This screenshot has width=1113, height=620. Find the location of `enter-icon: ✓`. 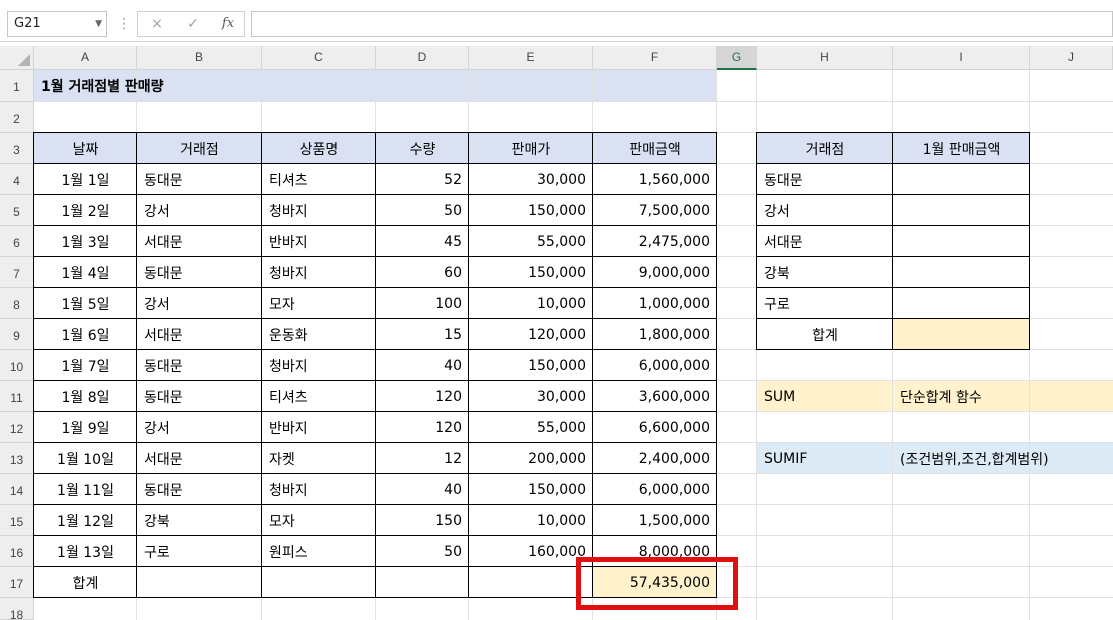

enter-icon: ✓ is located at coordinates (193, 24).